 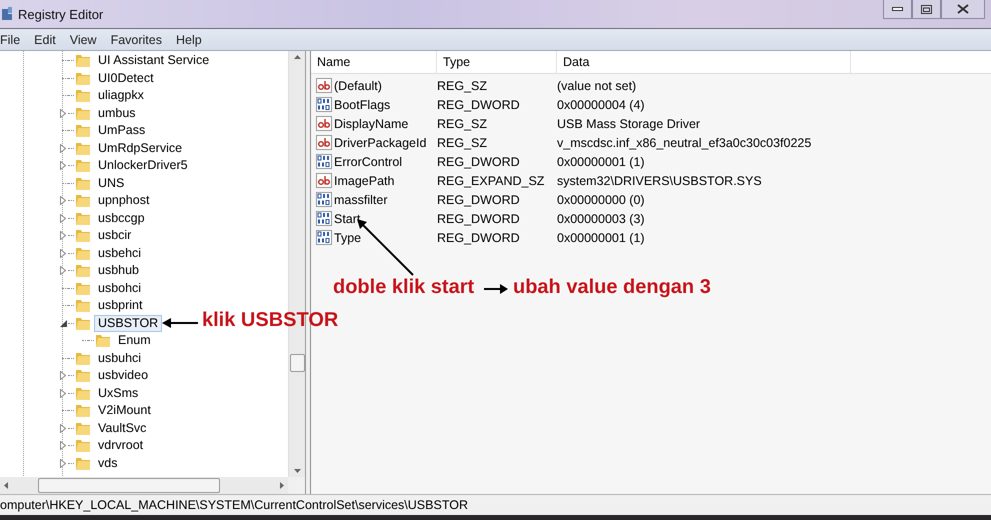 I want to click on window-title: Registry Editor, so click(x=61, y=14).